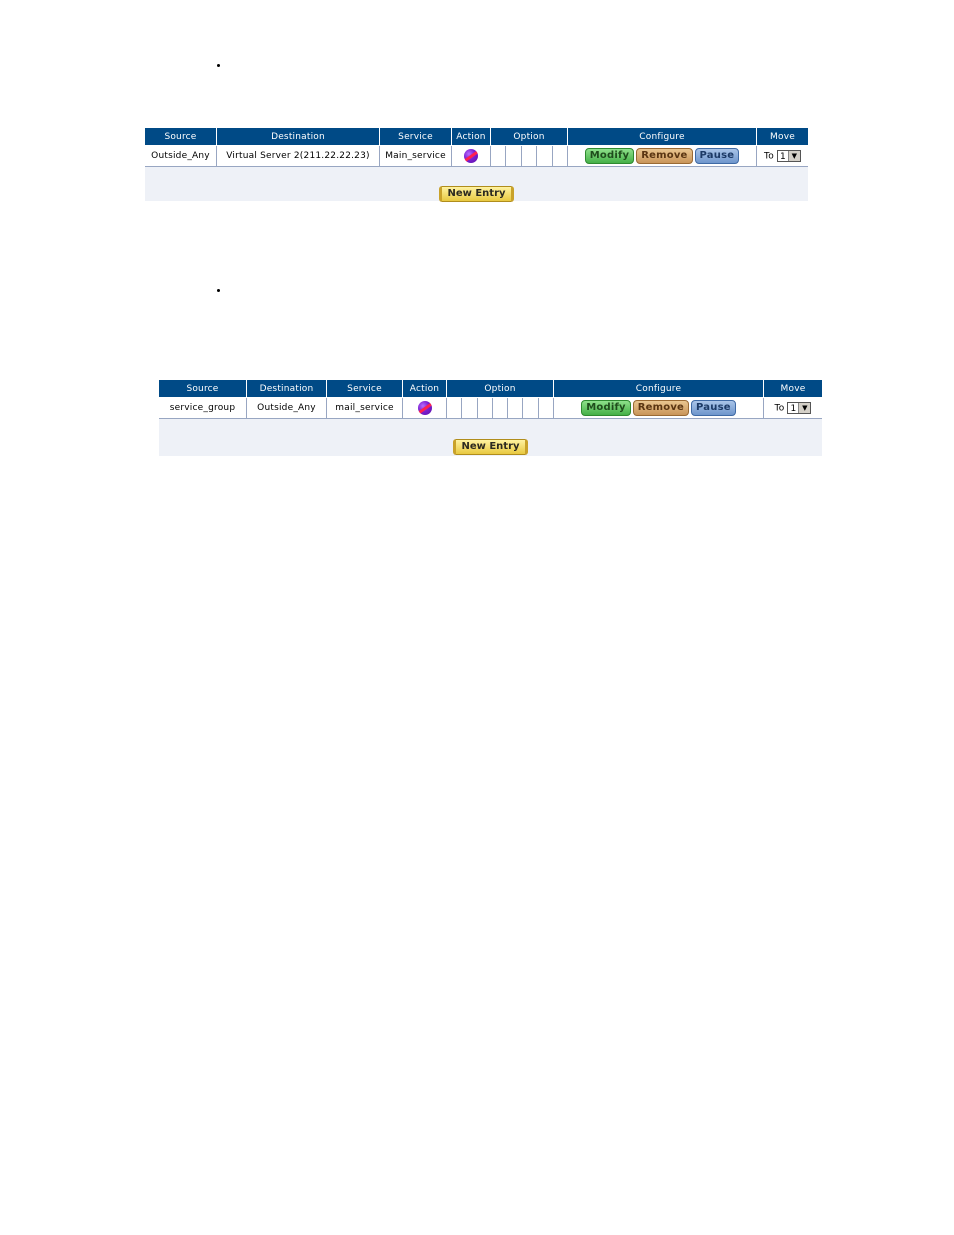 Image resolution: width=954 pixels, height=1235 pixels. I want to click on cell-destination: Outside_Any, so click(286, 408).